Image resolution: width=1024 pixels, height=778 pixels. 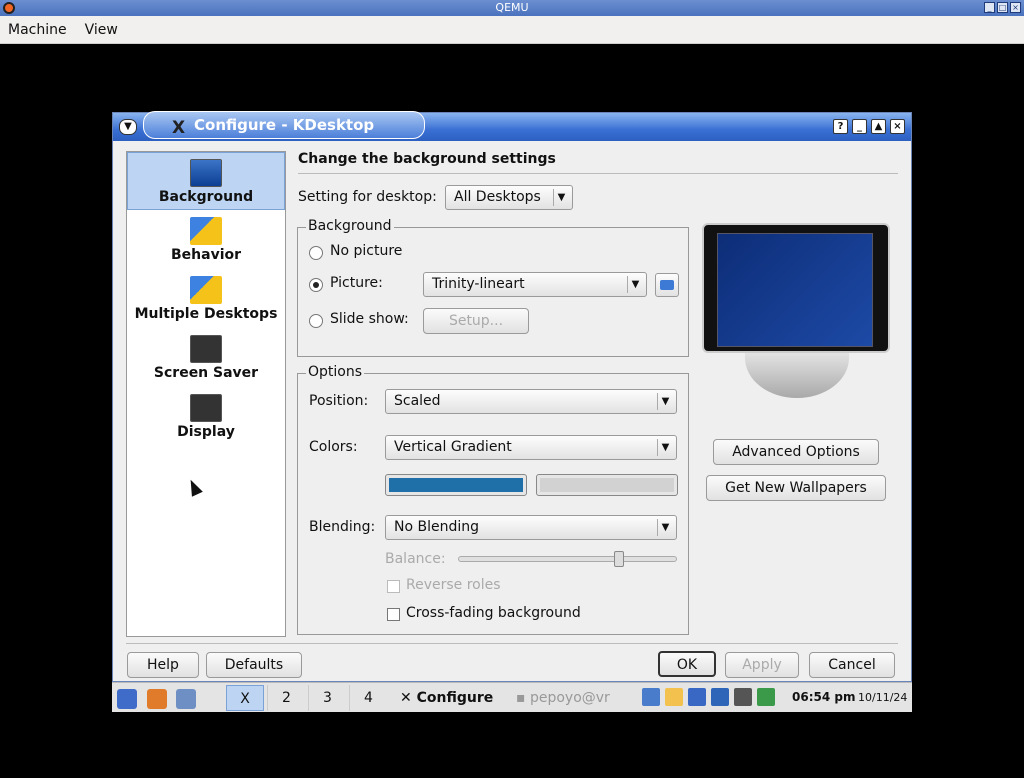 What do you see at coordinates (127, 699) in the screenshot?
I see `start-menu-icon` at bounding box center [127, 699].